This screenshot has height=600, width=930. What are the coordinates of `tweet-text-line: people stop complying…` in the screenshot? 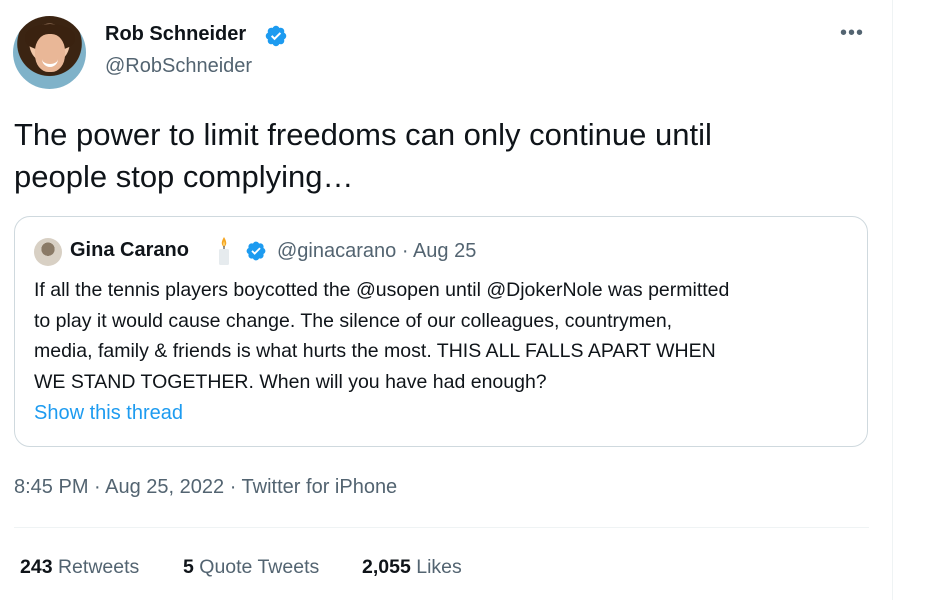 It's located at (184, 176).